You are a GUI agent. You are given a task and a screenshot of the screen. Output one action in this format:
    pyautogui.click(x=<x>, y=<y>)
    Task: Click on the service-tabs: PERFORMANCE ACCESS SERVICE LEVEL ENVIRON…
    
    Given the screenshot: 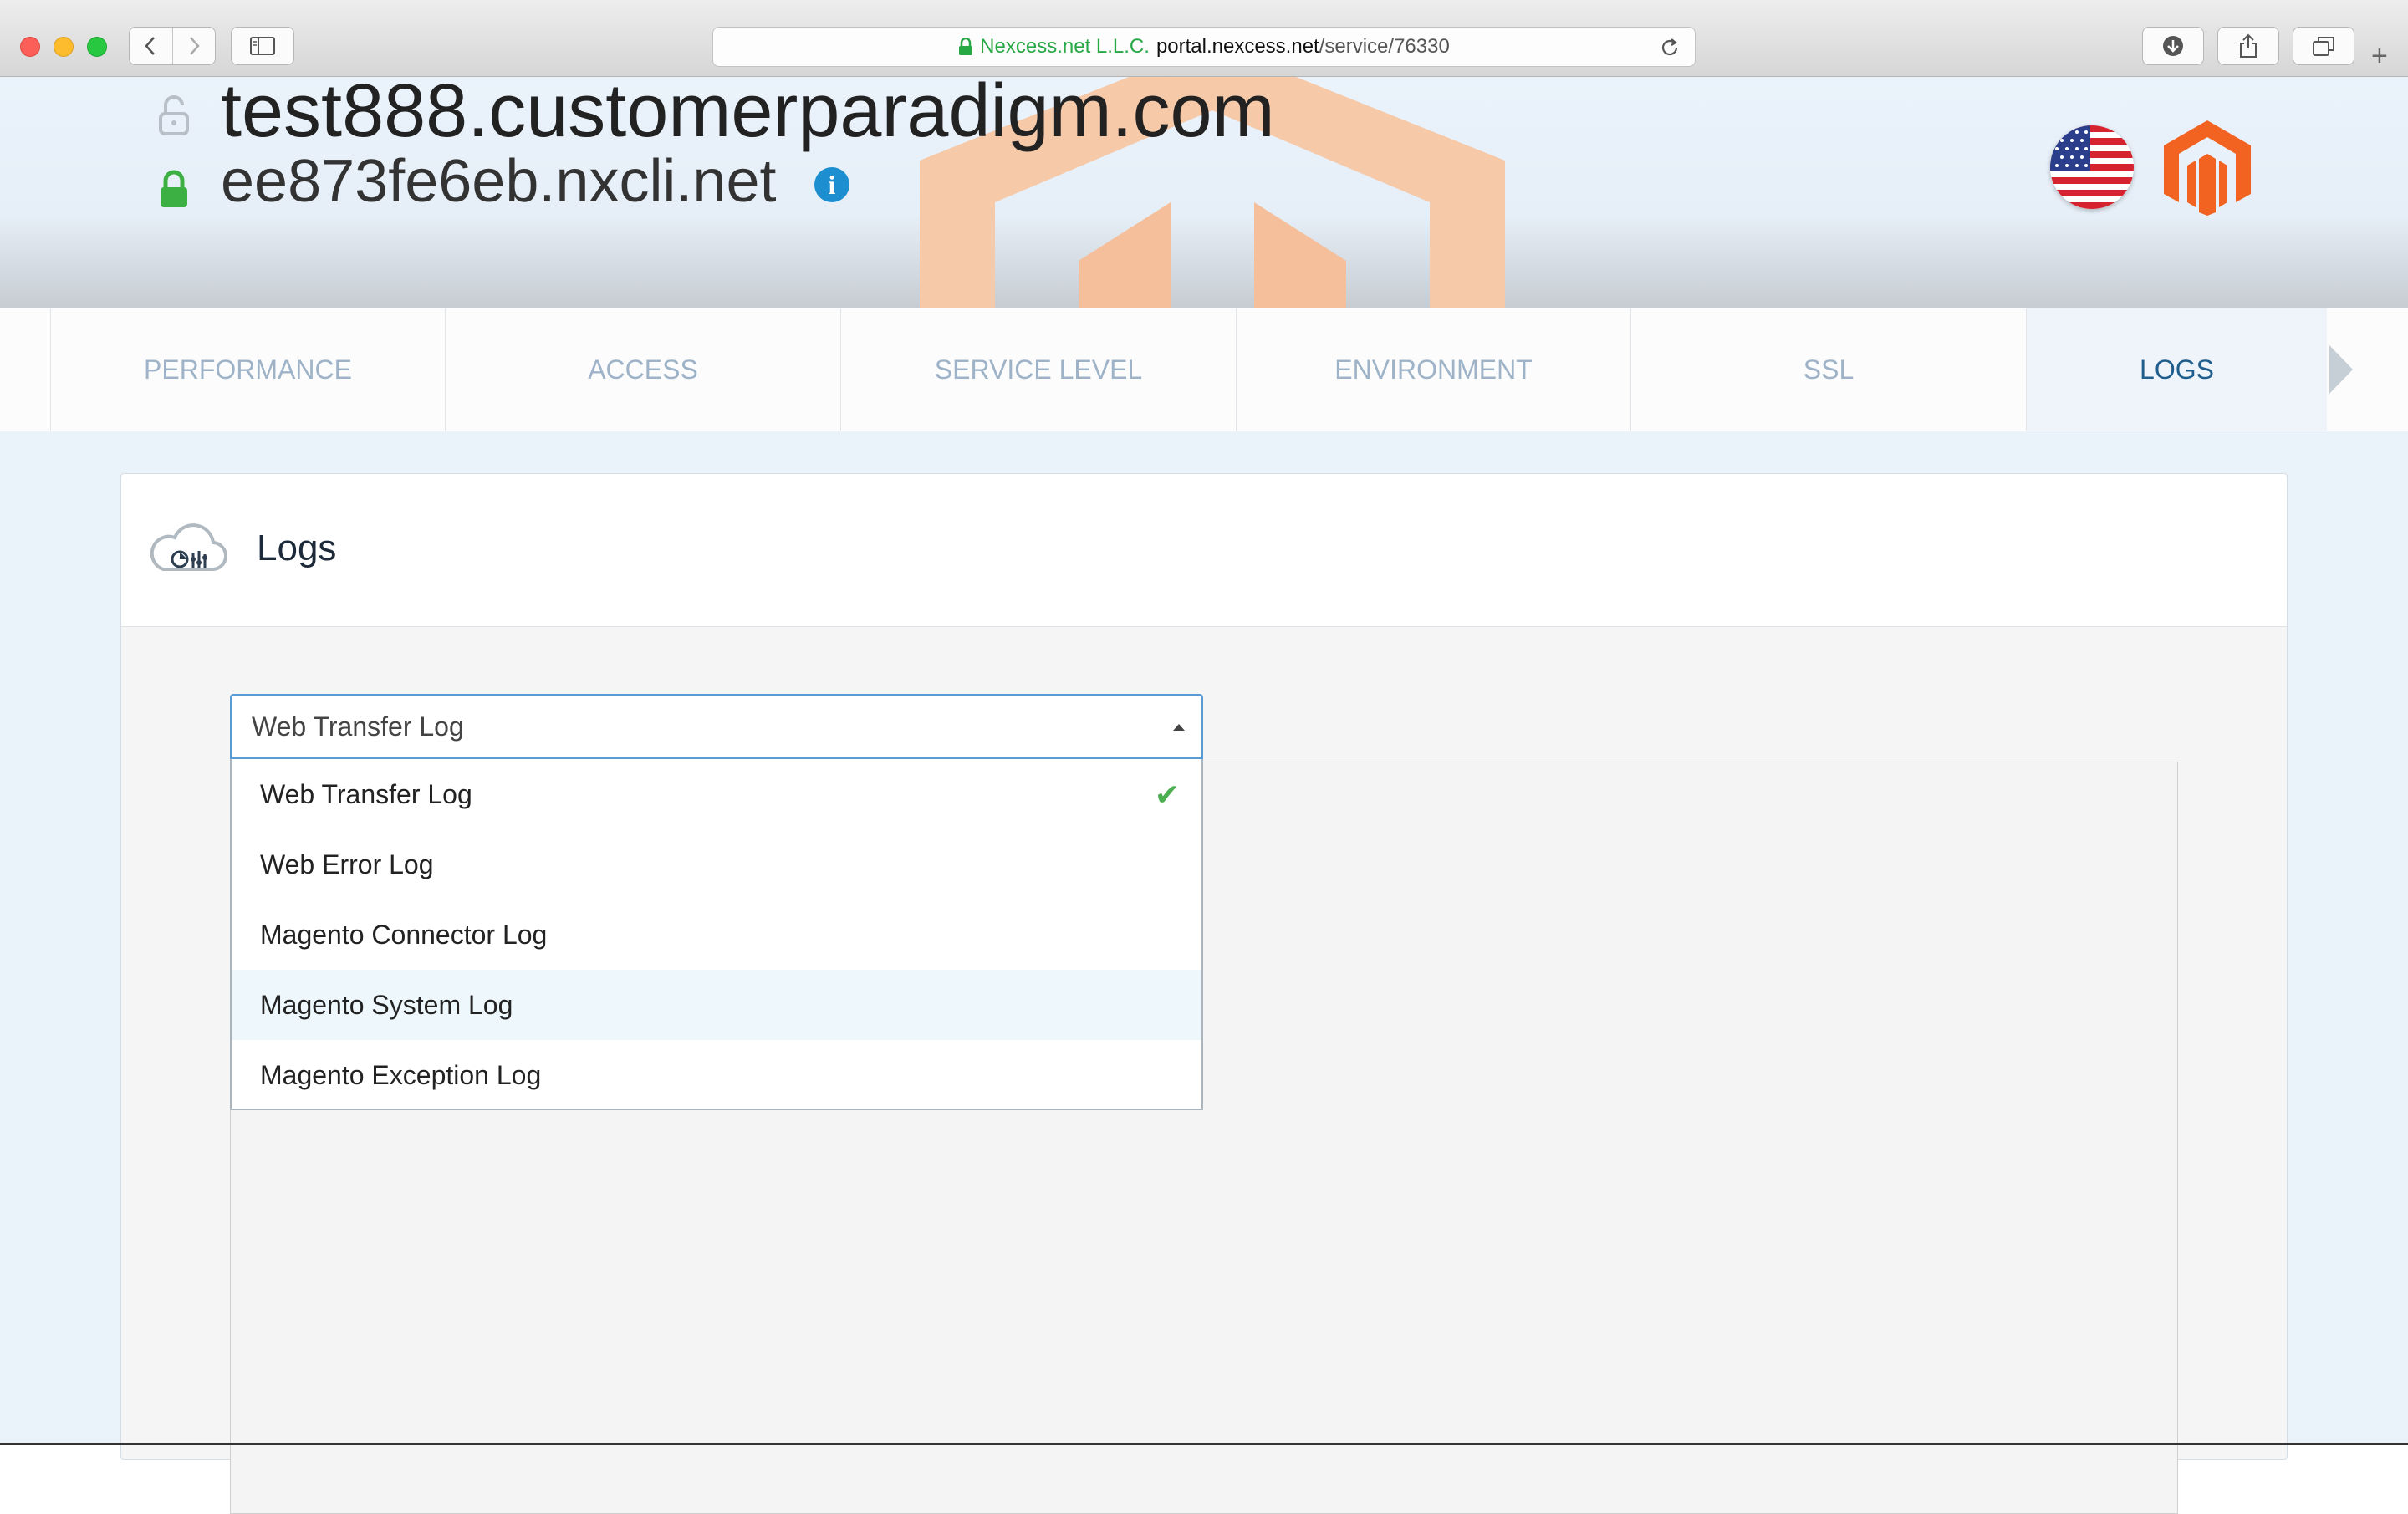 What is the action you would take?
    pyautogui.click(x=1204, y=369)
    